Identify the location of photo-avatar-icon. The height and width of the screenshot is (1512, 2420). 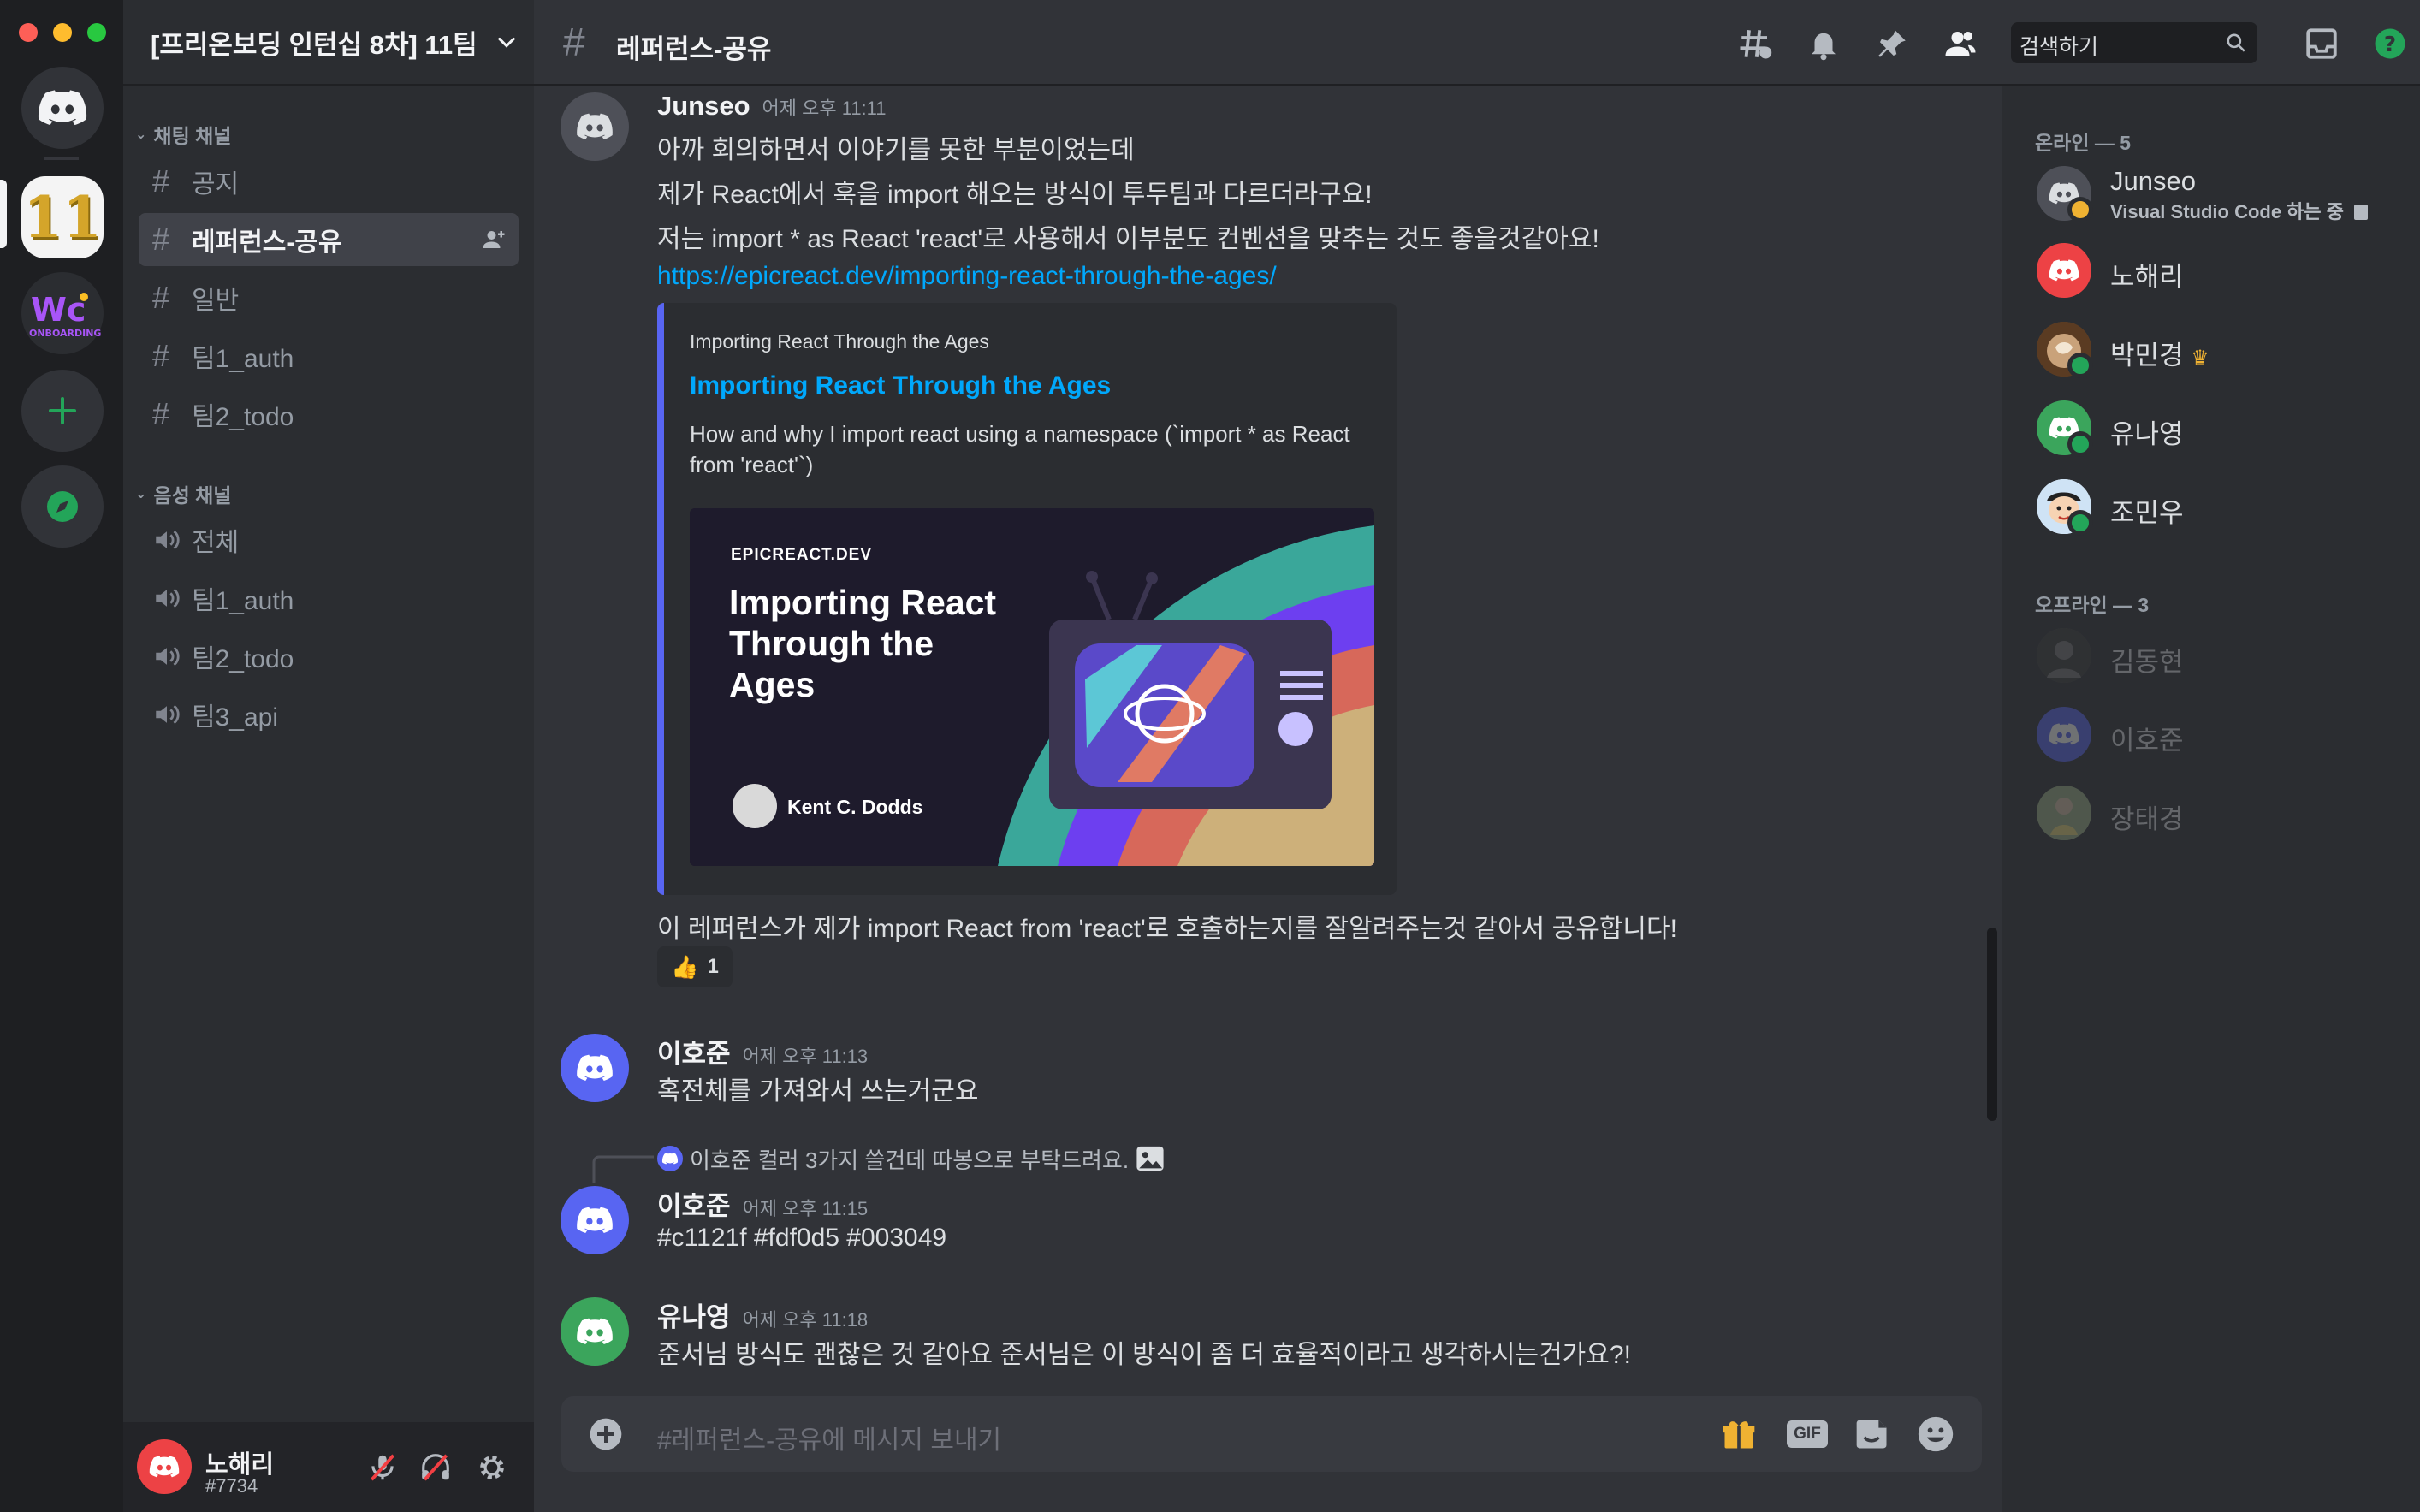
(2064, 813).